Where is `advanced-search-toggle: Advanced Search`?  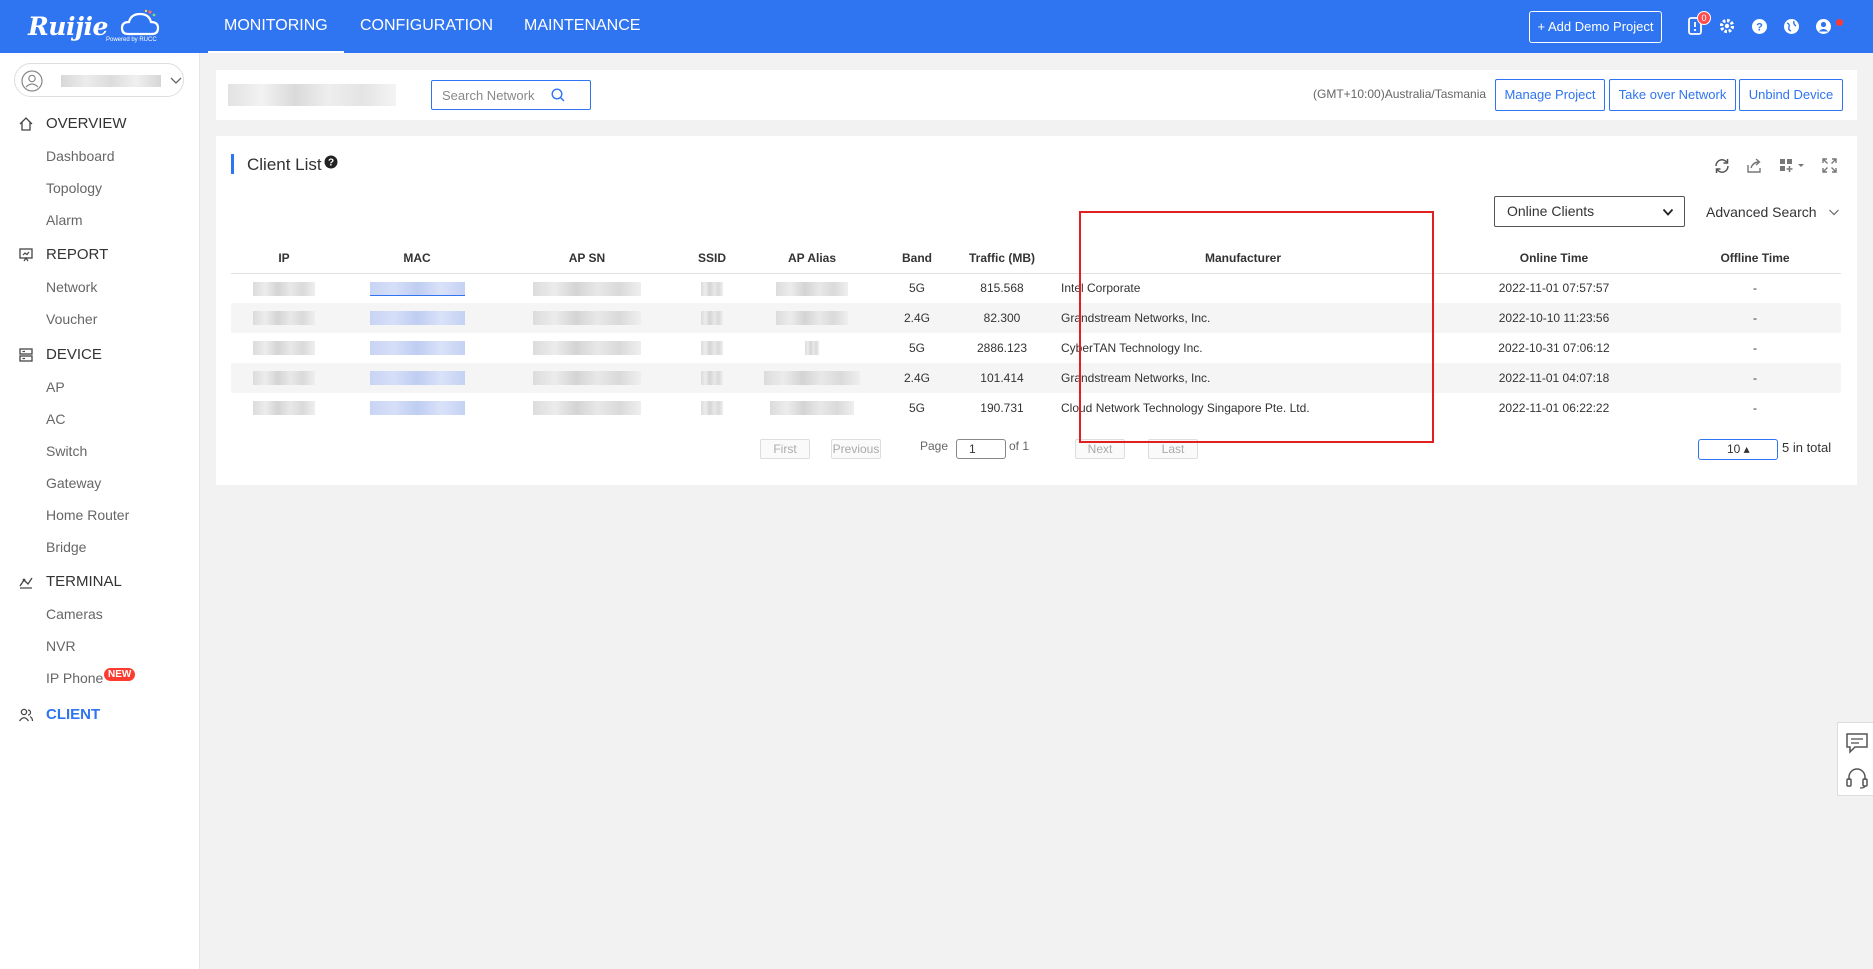 advanced-search-toggle: Advanced Search is located at coordinates (1772, 212).